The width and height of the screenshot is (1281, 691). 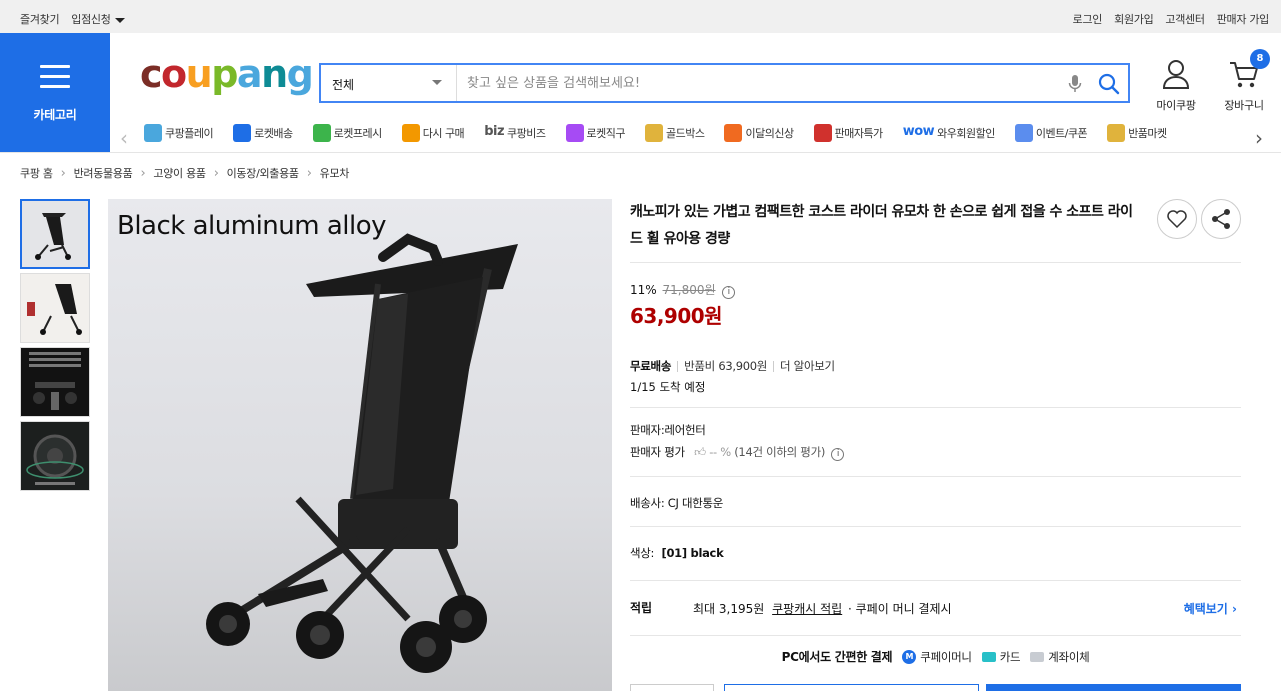 What do you see at coordinates (343, 85) in the screenshot?
I see `search-category-value: 전체` at bounding box center [343, 85].